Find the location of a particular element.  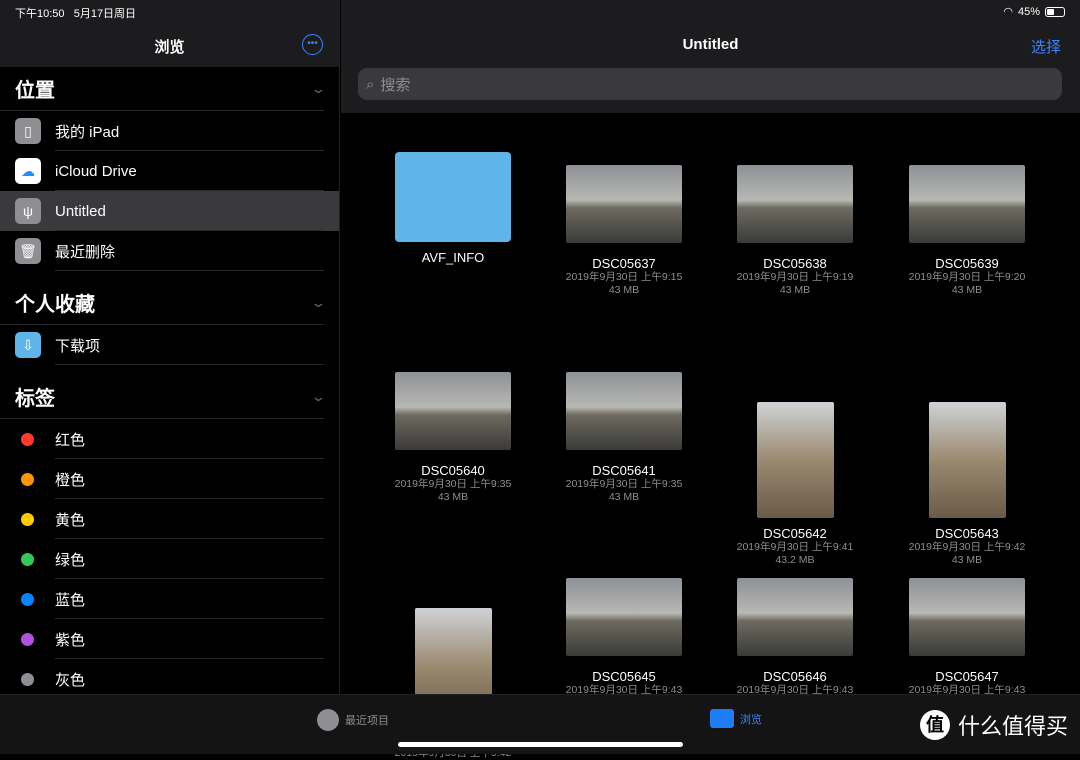

file-name: DSC05642 is located at coordinates (795, 533).